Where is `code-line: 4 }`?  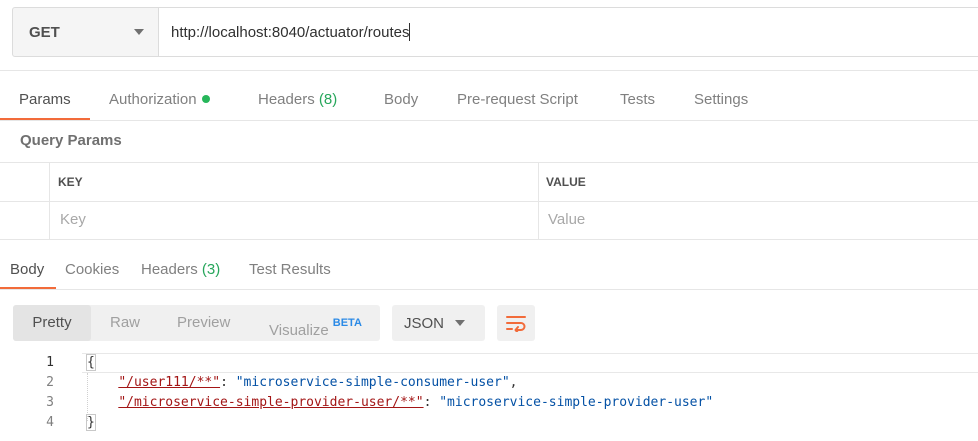
code-line: 4 } is located at coordinates (489, 423).